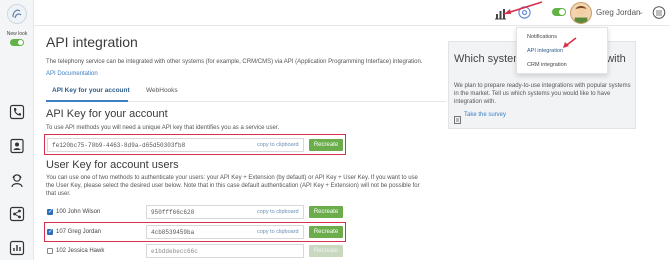 The width and height of the screenshot is (670, 260). Describe the element at coordinates (79, 232) in the screenshot. I see `user-label-greg-jordan: 107 Greg Jordan` at that location.